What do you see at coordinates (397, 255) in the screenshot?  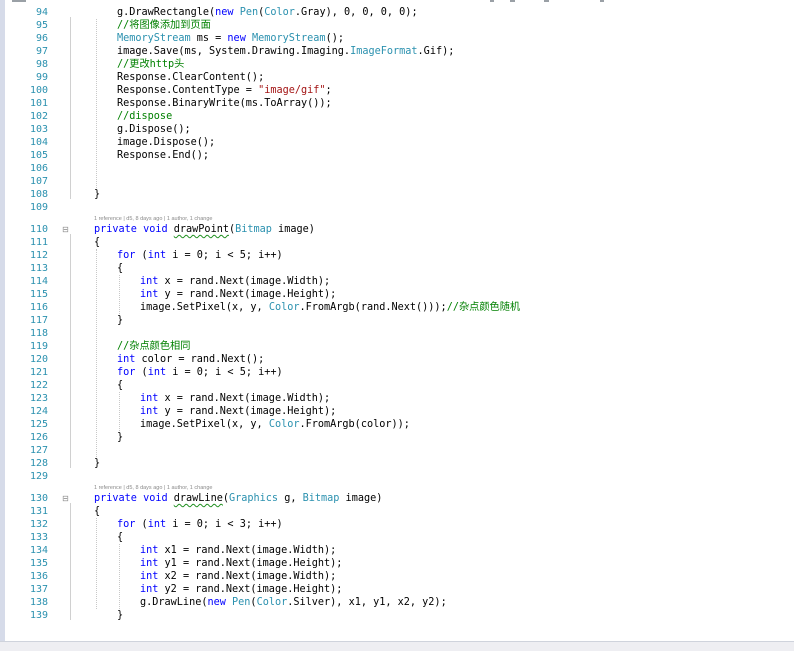 I see `code-line: 112 for (int i = 0; i < 5; i++)` at bounding box center [397, 255].